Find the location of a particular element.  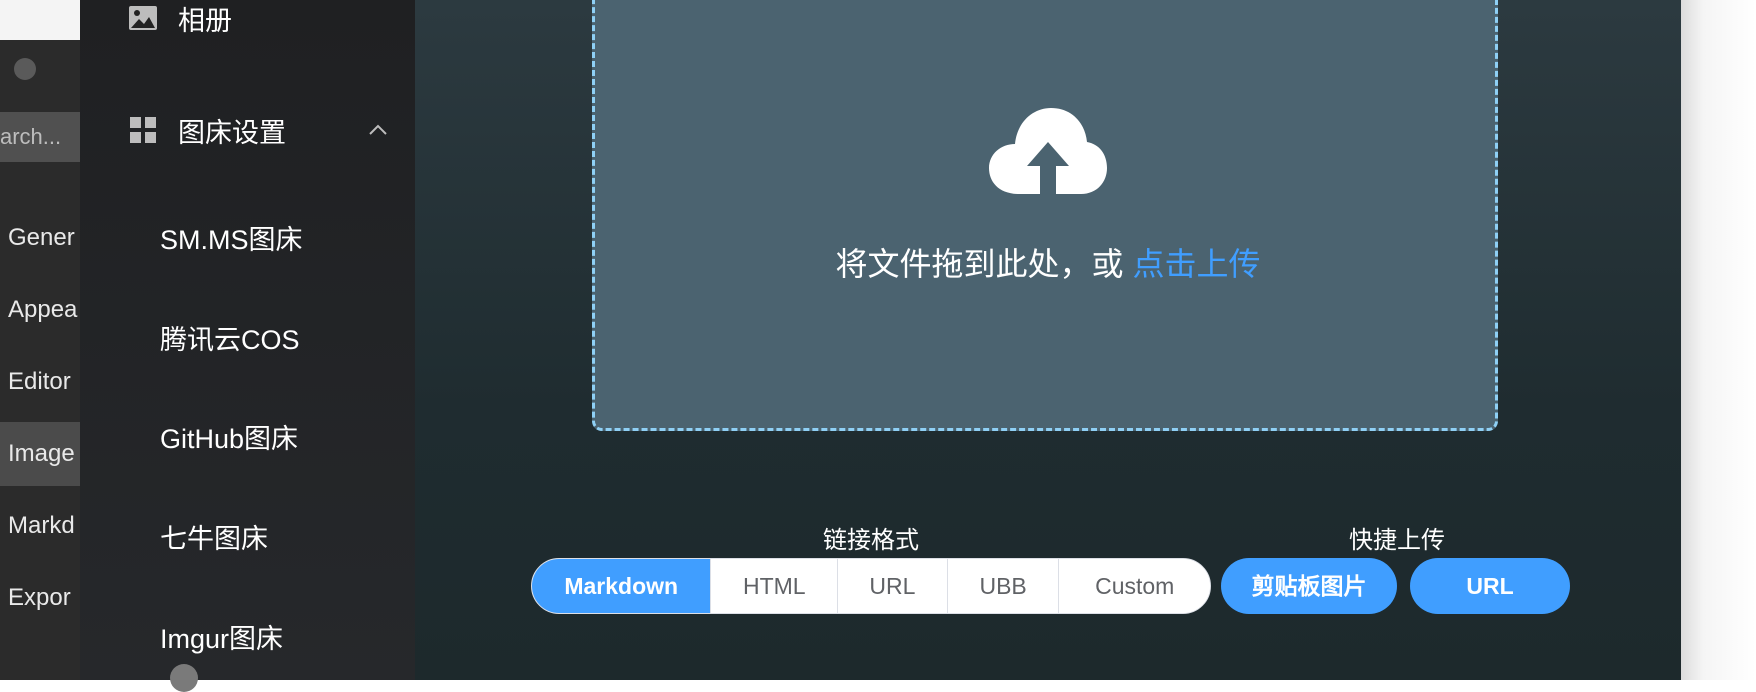

picture-icon is located at coordinates (143, 18).